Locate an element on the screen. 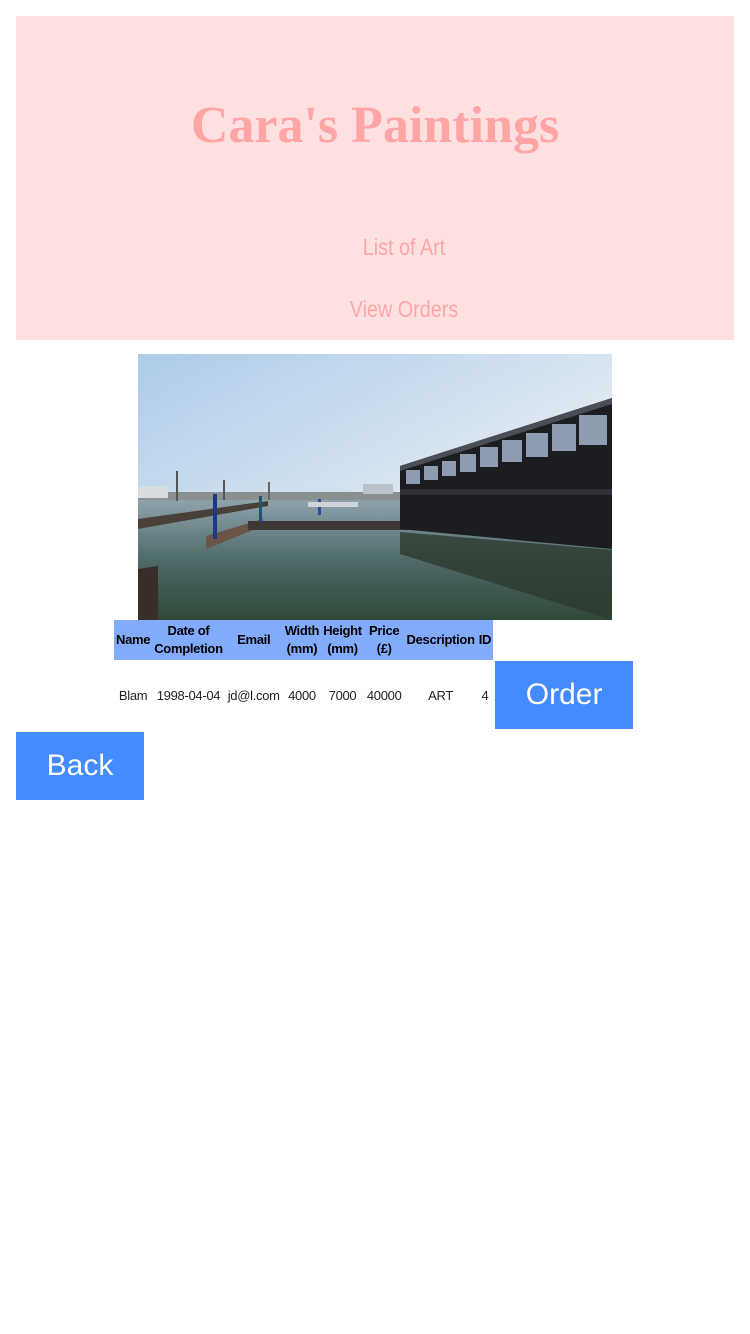  cell-height: 7000 is located at coordinates (342, 695).